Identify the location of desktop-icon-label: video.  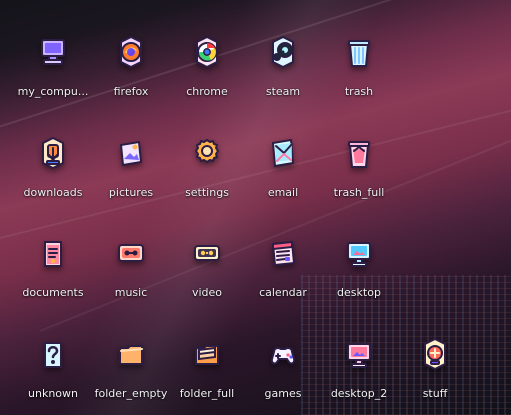
(207, 292).